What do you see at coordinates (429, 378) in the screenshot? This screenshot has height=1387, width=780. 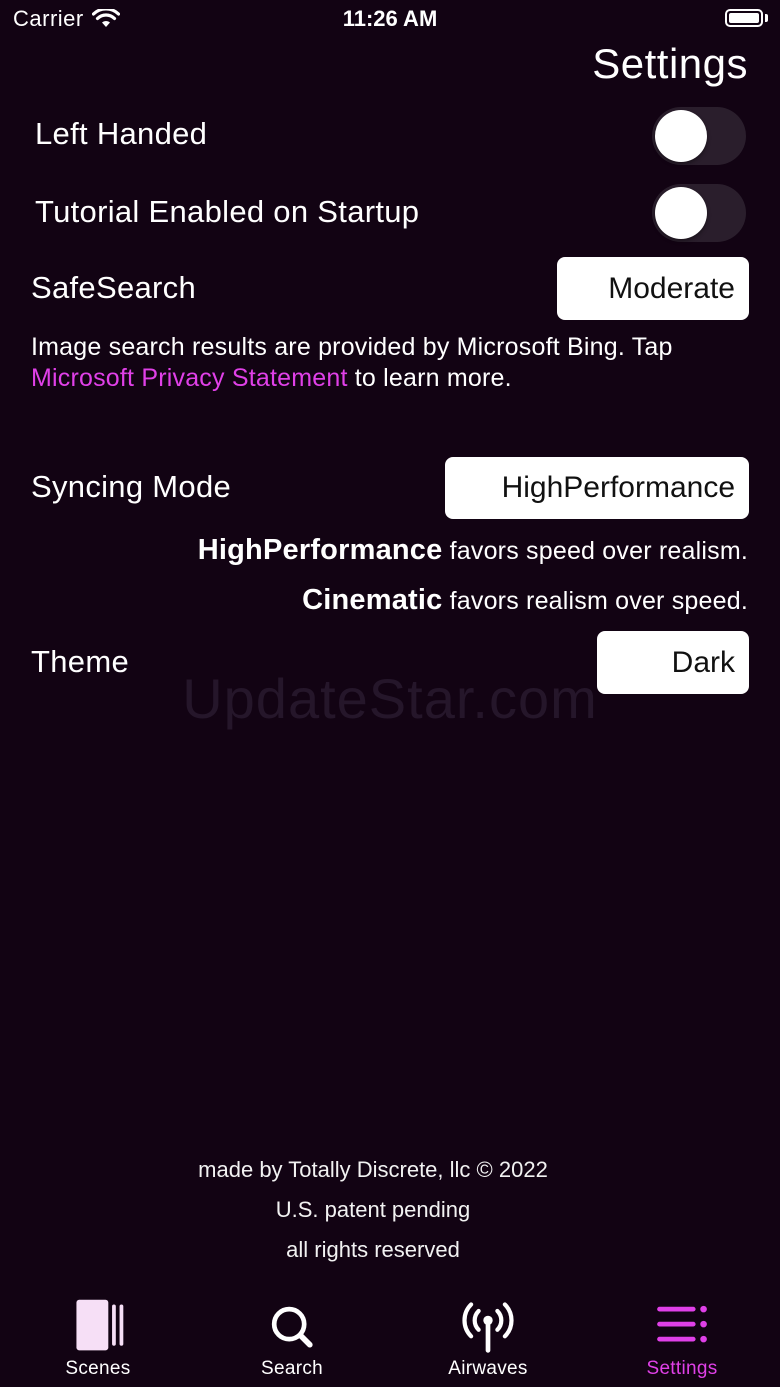 I see `info-suffix: to learn more.` at bounding box center [429, 378].